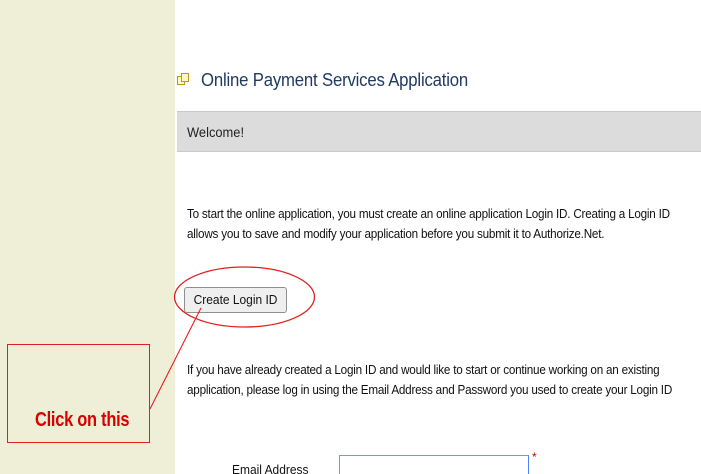 This screenshot has height=474, width=701. I want to click on create-login-id-label: Create Login ID, so click(235, 299).